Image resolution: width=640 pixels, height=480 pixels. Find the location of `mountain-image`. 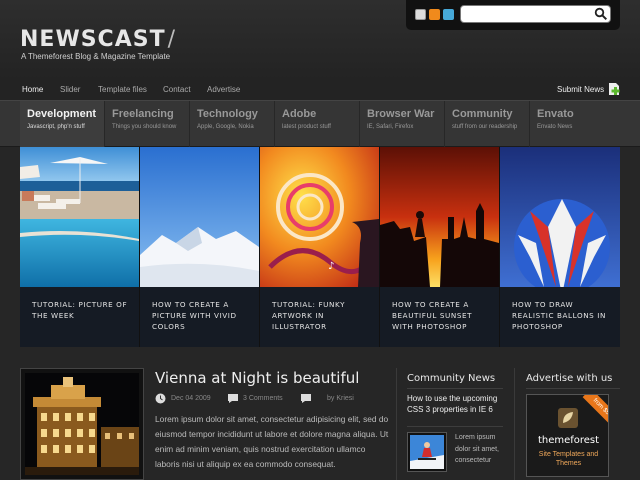

mountain-image is located at coordinates (199, 217).